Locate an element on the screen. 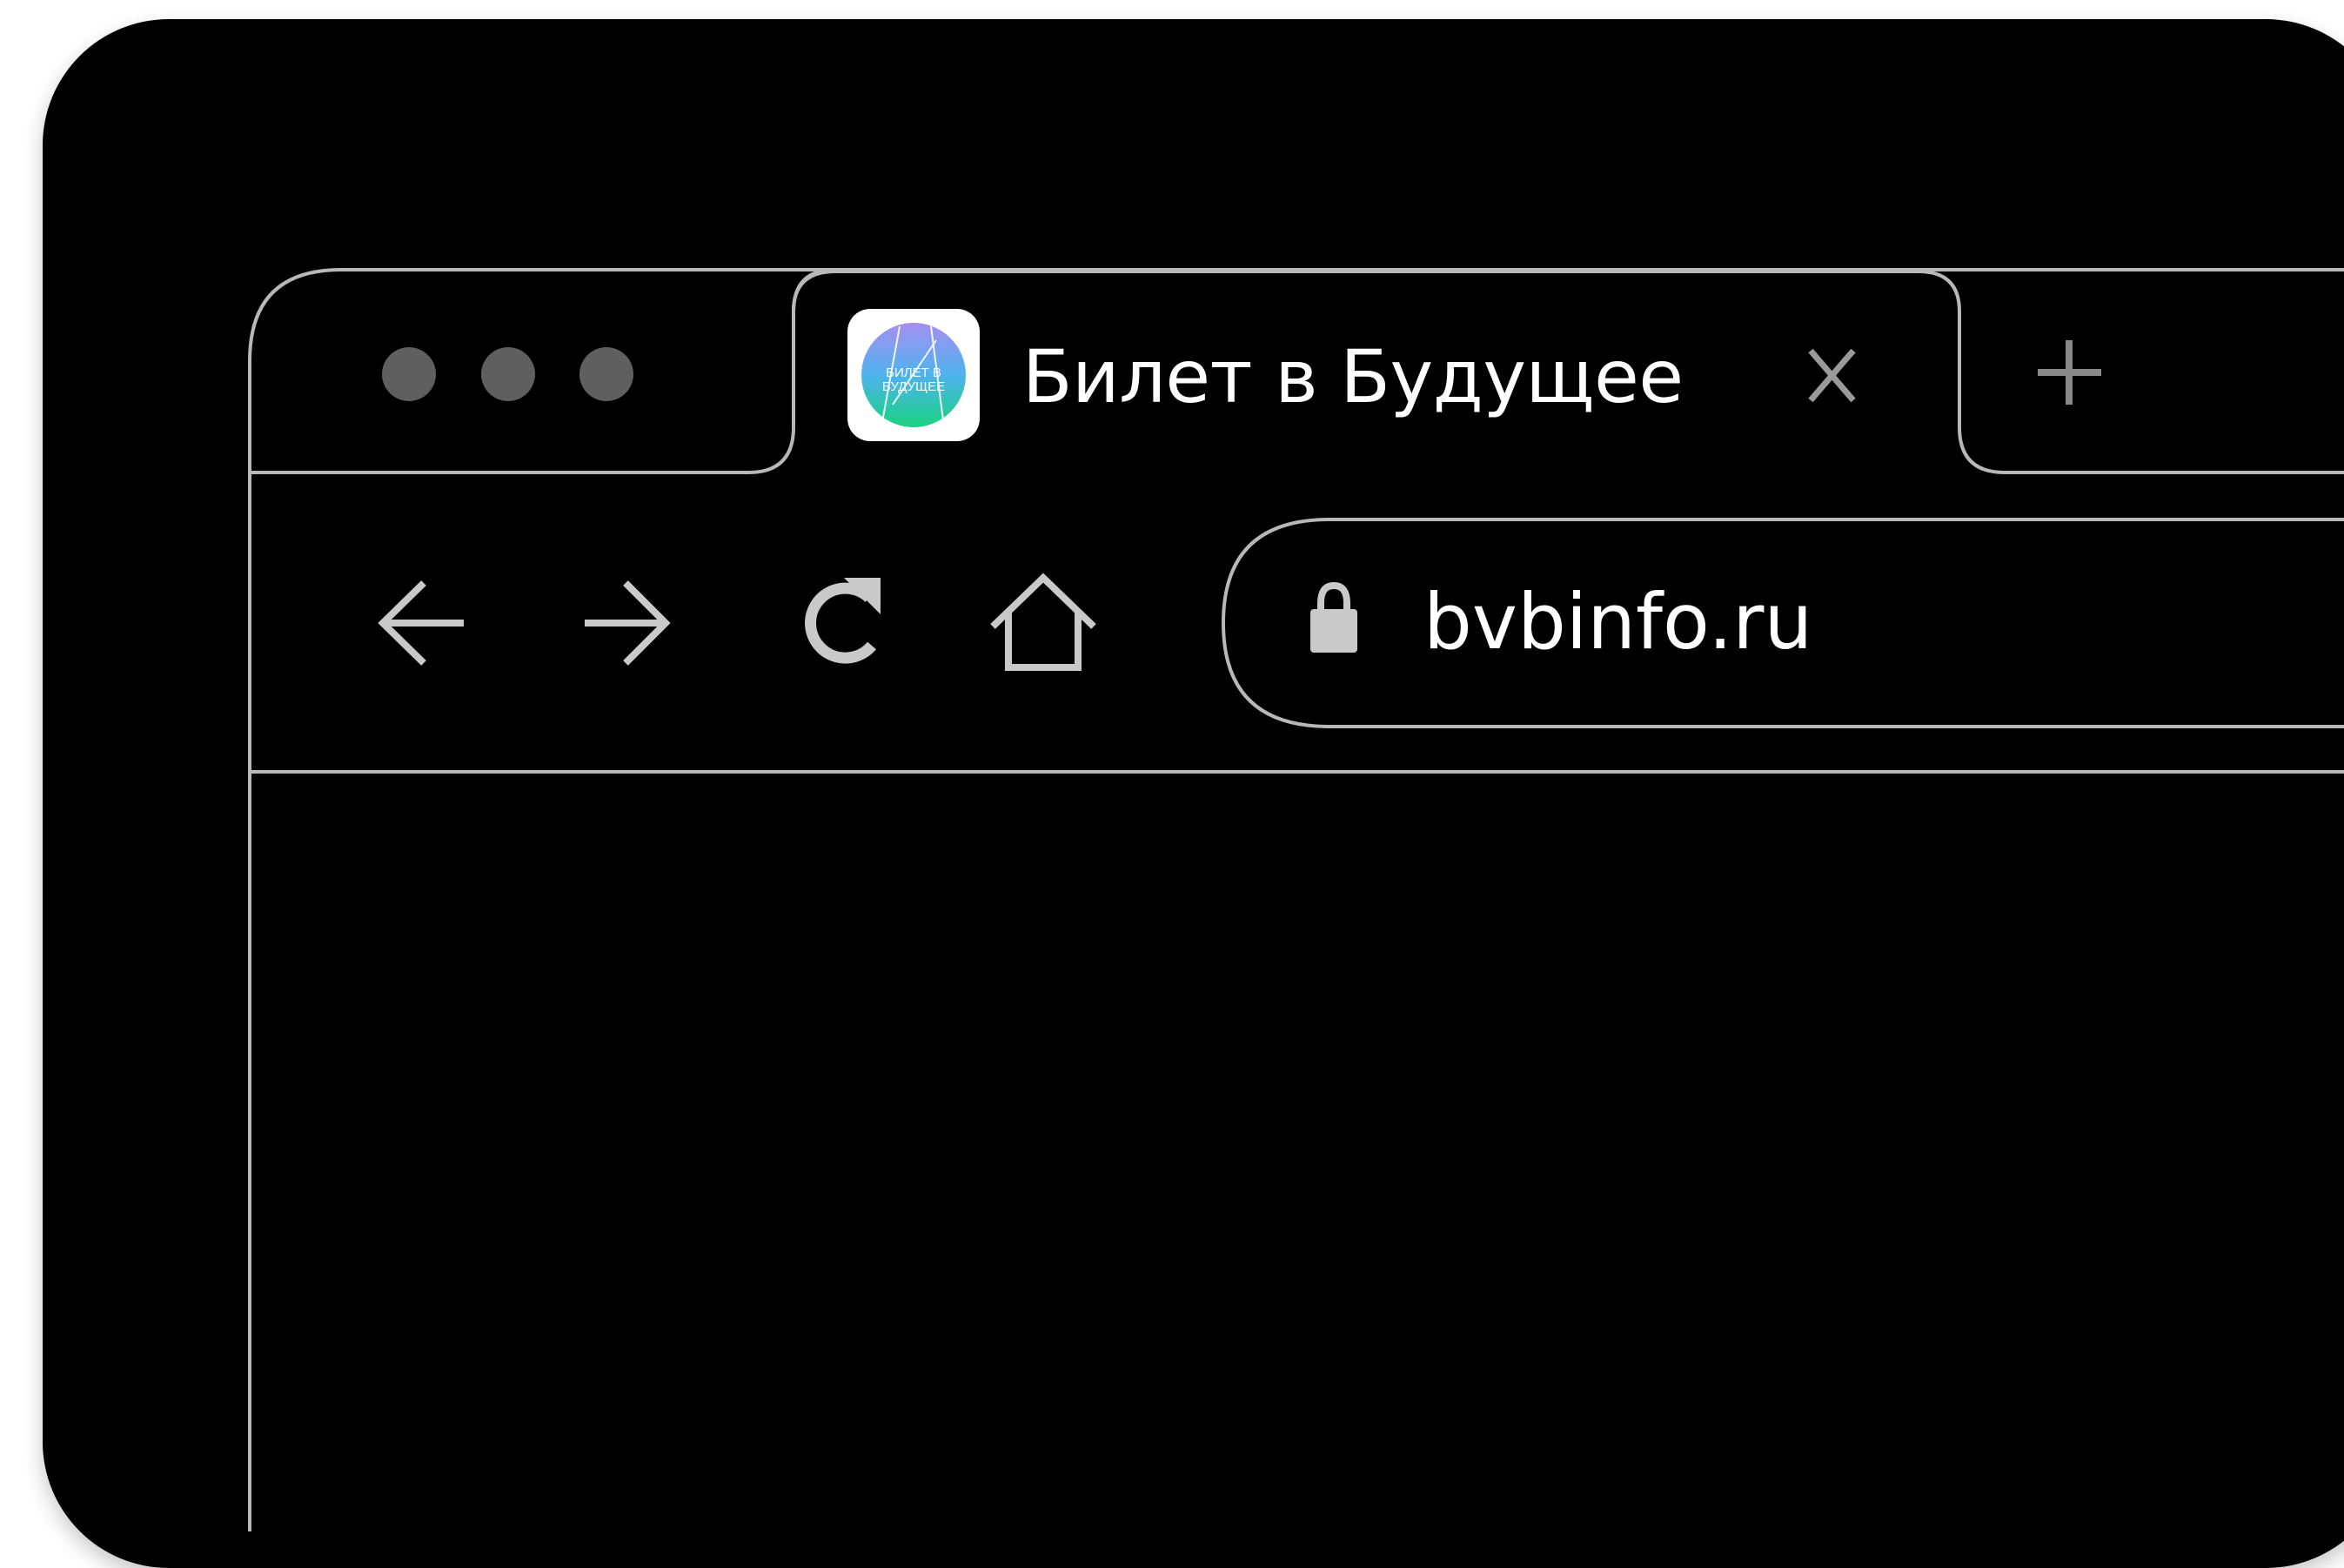 This screenshot has width=2344, height=1568. home-icon is located at coordinates (1043, 622).